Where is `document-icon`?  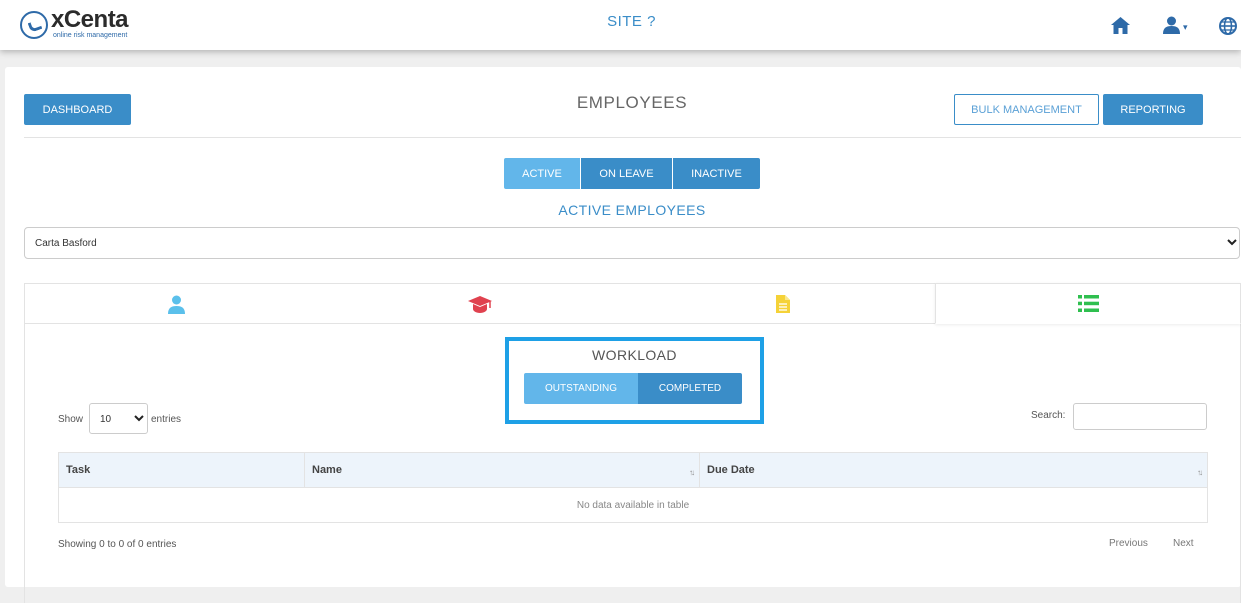 document-icon is located at coordinates (783, 304).